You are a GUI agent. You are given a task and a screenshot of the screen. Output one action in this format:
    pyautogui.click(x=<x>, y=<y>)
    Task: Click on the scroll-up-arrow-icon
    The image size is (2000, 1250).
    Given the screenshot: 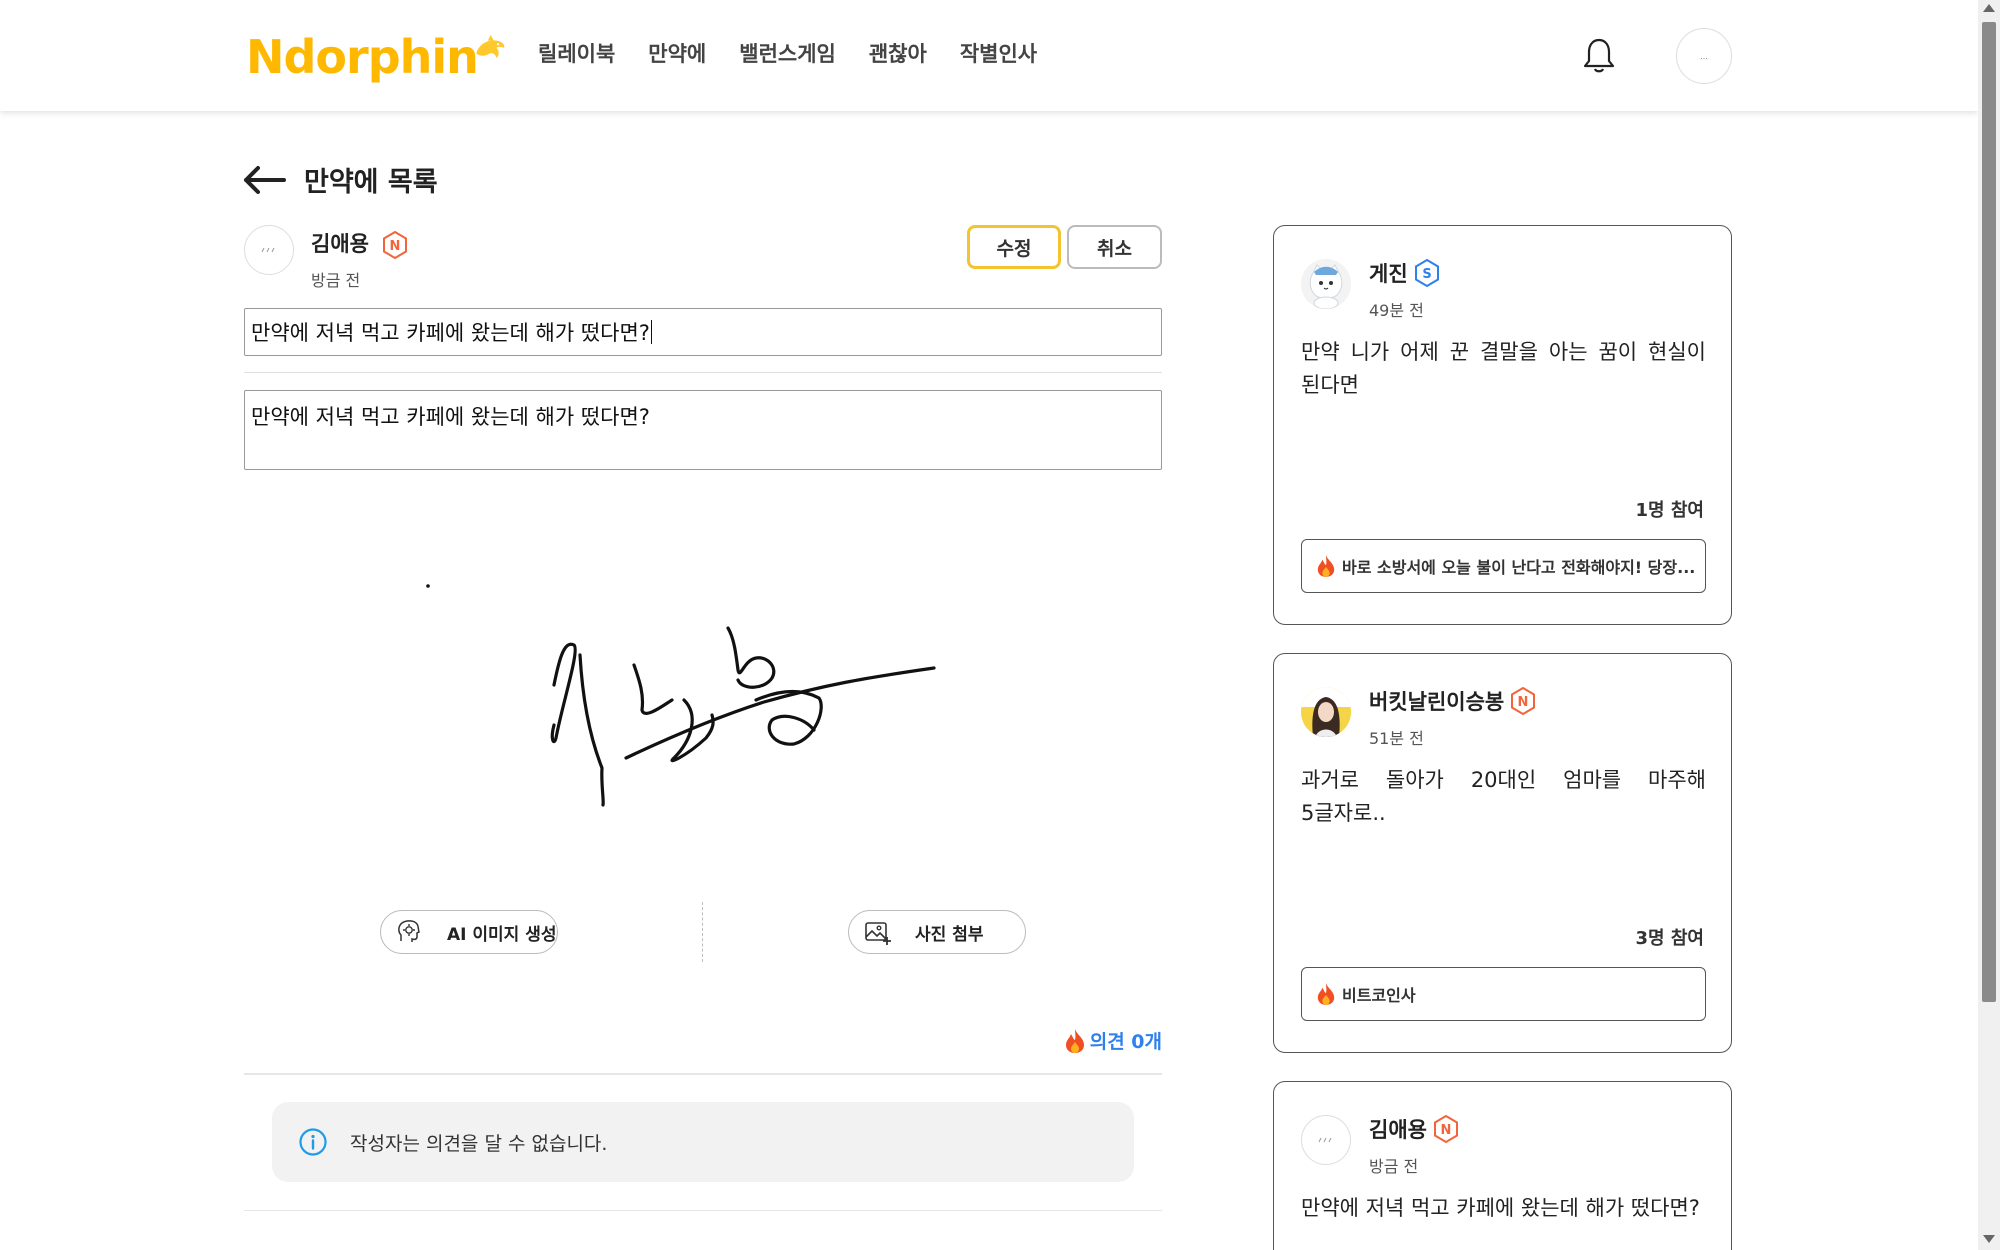 What is the action you would take?
    pyautogui.click(x=1989, y=8)
    